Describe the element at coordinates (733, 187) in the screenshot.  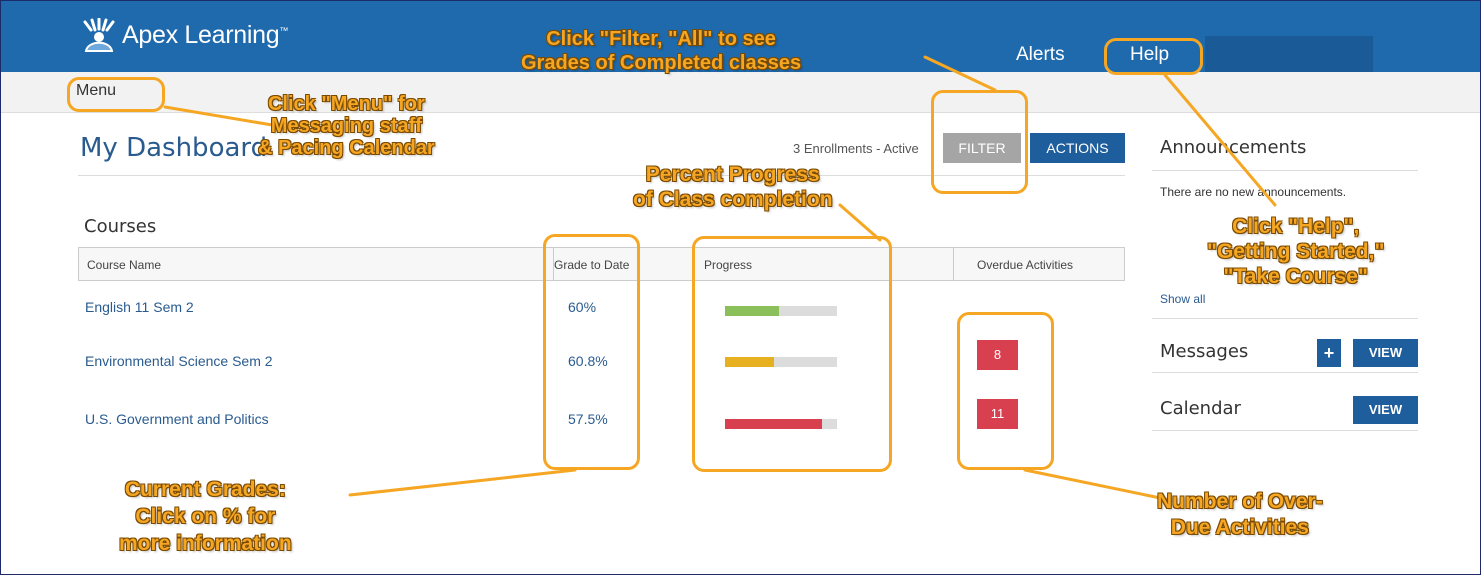
I see `annotation-progress: Percent Progress of Class completion` at that location.